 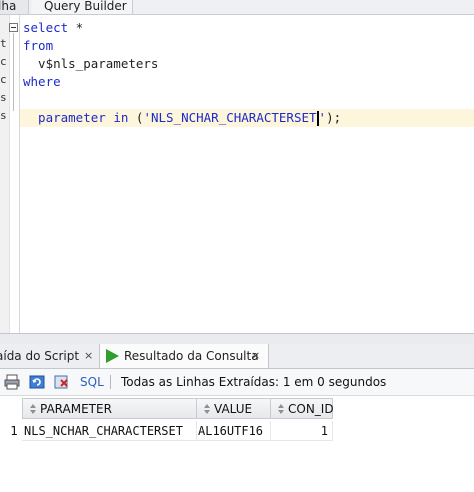 What do you see at coordinates (13, 72) in the screenshot?
I see `fold-guide` at bounding box center [13, 72].